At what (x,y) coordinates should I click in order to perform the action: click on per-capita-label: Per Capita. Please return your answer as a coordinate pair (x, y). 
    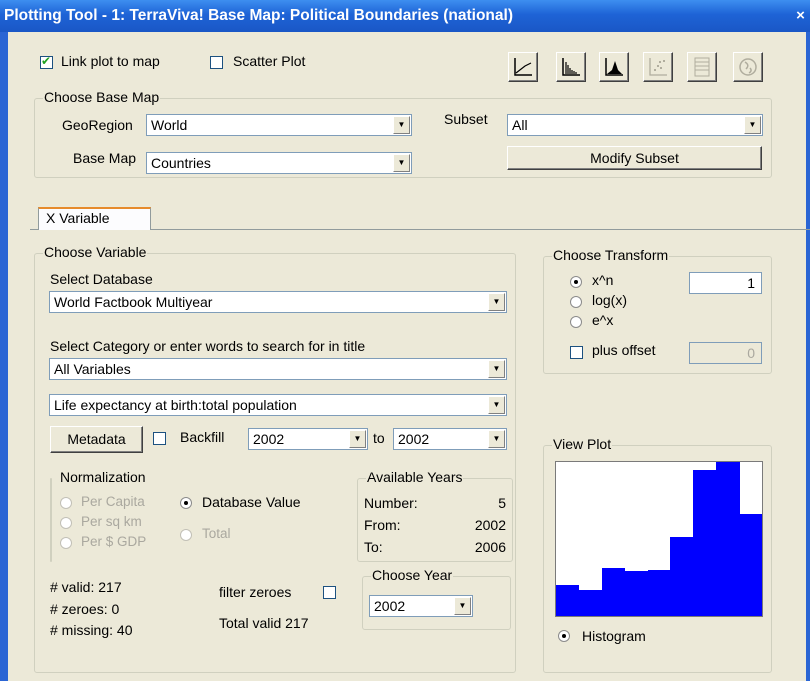
    Looking at the image, I should click on (113, 501).